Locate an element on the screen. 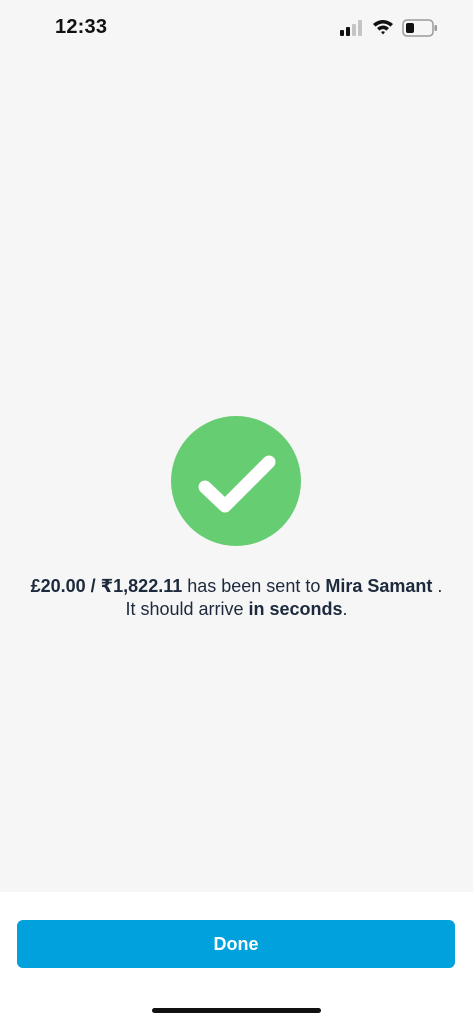  message-end: . is located at coordinates (345, 609).